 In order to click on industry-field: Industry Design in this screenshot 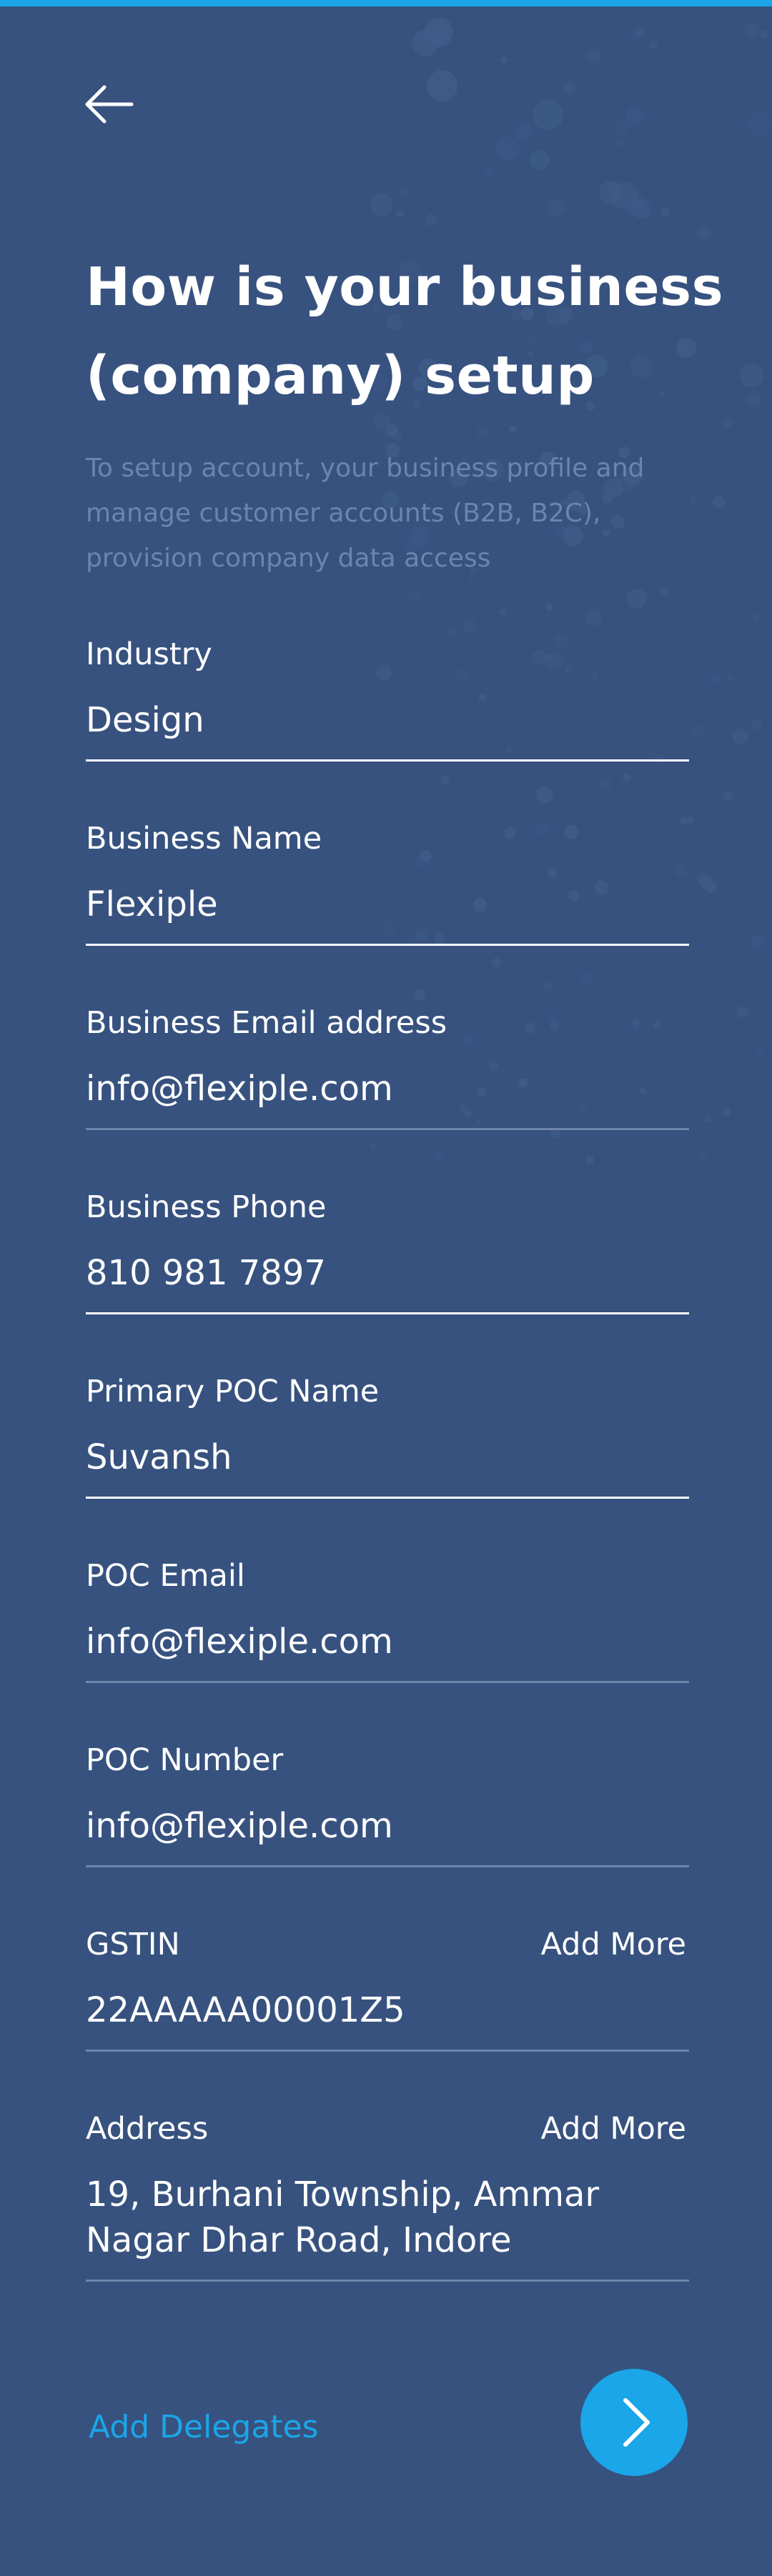, I will do `click(387, 699)`.